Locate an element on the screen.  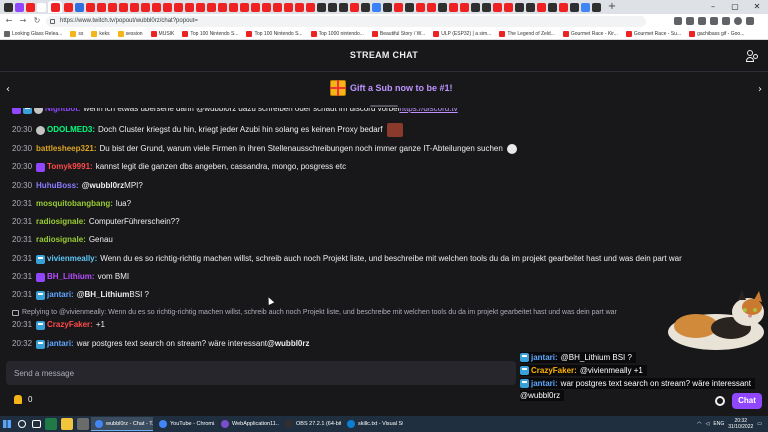
profile-icon is located at coordinates (738, 21).